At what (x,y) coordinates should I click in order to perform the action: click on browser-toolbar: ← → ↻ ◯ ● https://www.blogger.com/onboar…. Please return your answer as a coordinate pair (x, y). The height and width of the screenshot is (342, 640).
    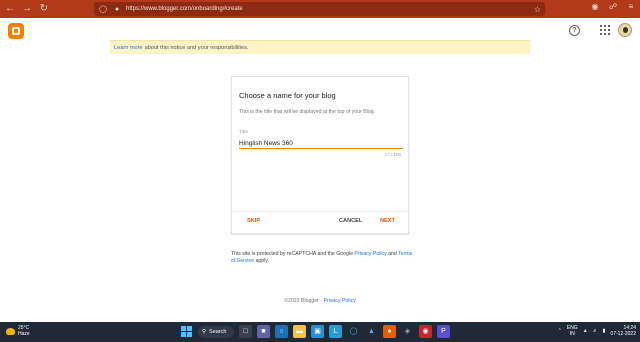
    Looking at the image, I should click on (320, 9).